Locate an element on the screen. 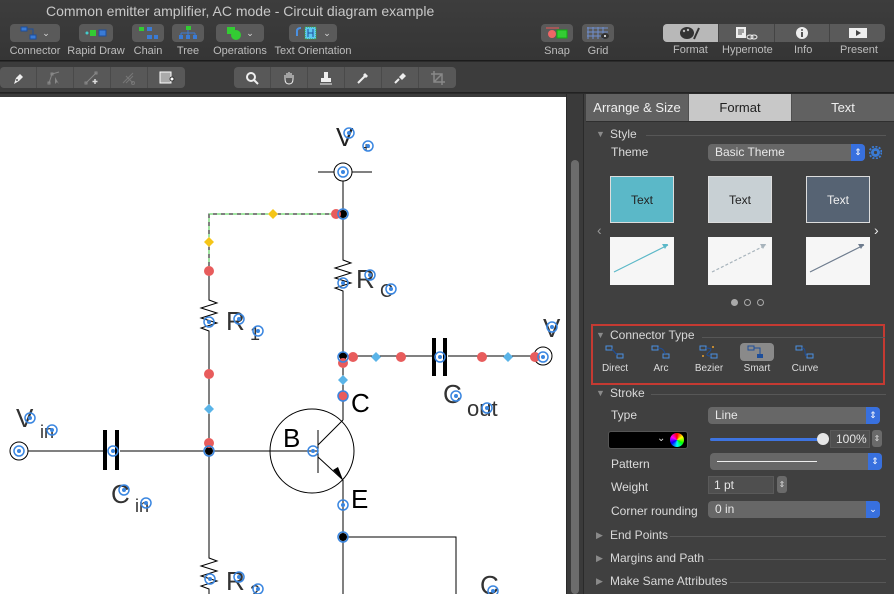  opacity-slider is located at coordinates (766, 439).